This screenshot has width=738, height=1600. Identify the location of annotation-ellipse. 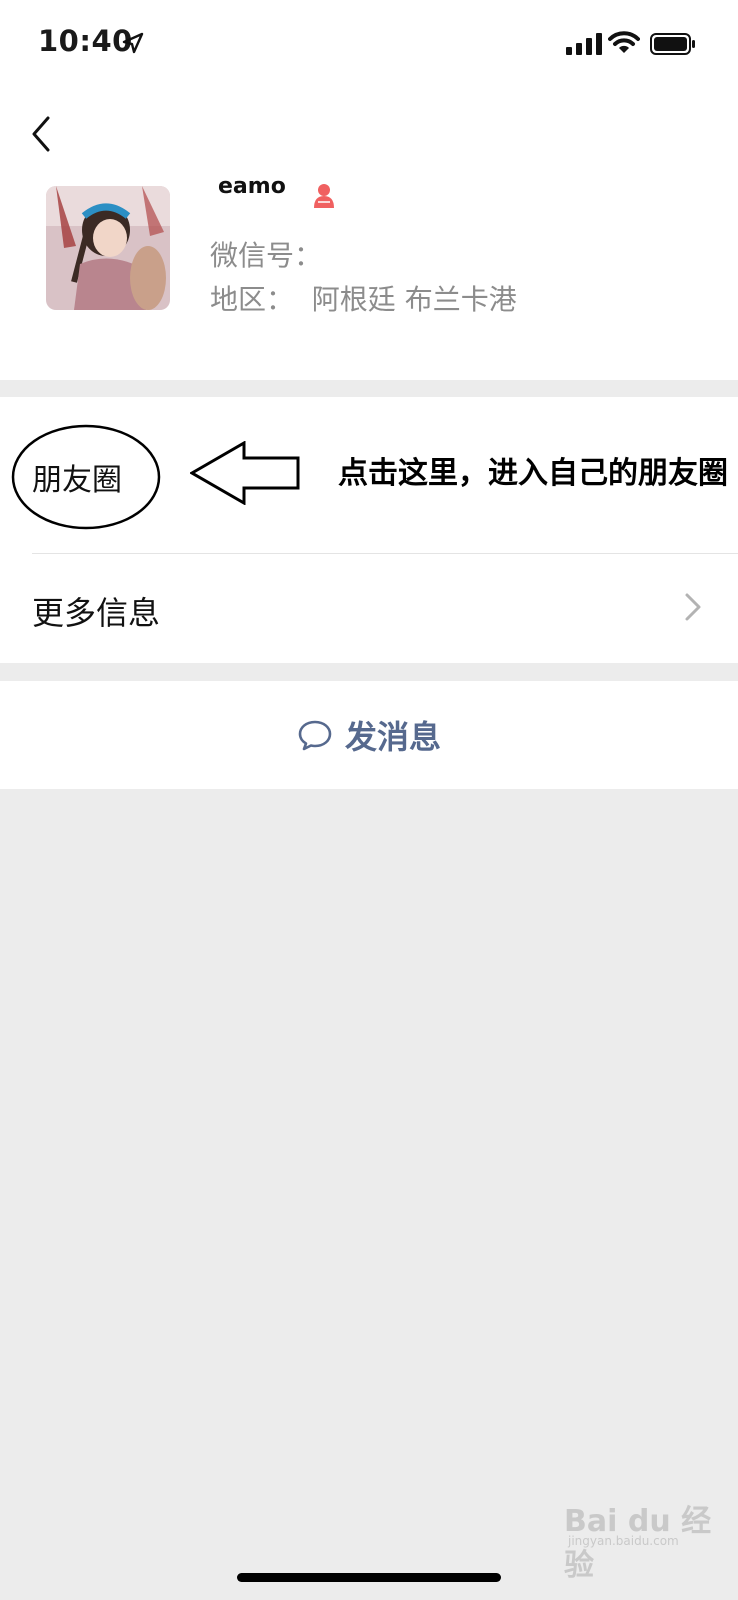
(86, 477).